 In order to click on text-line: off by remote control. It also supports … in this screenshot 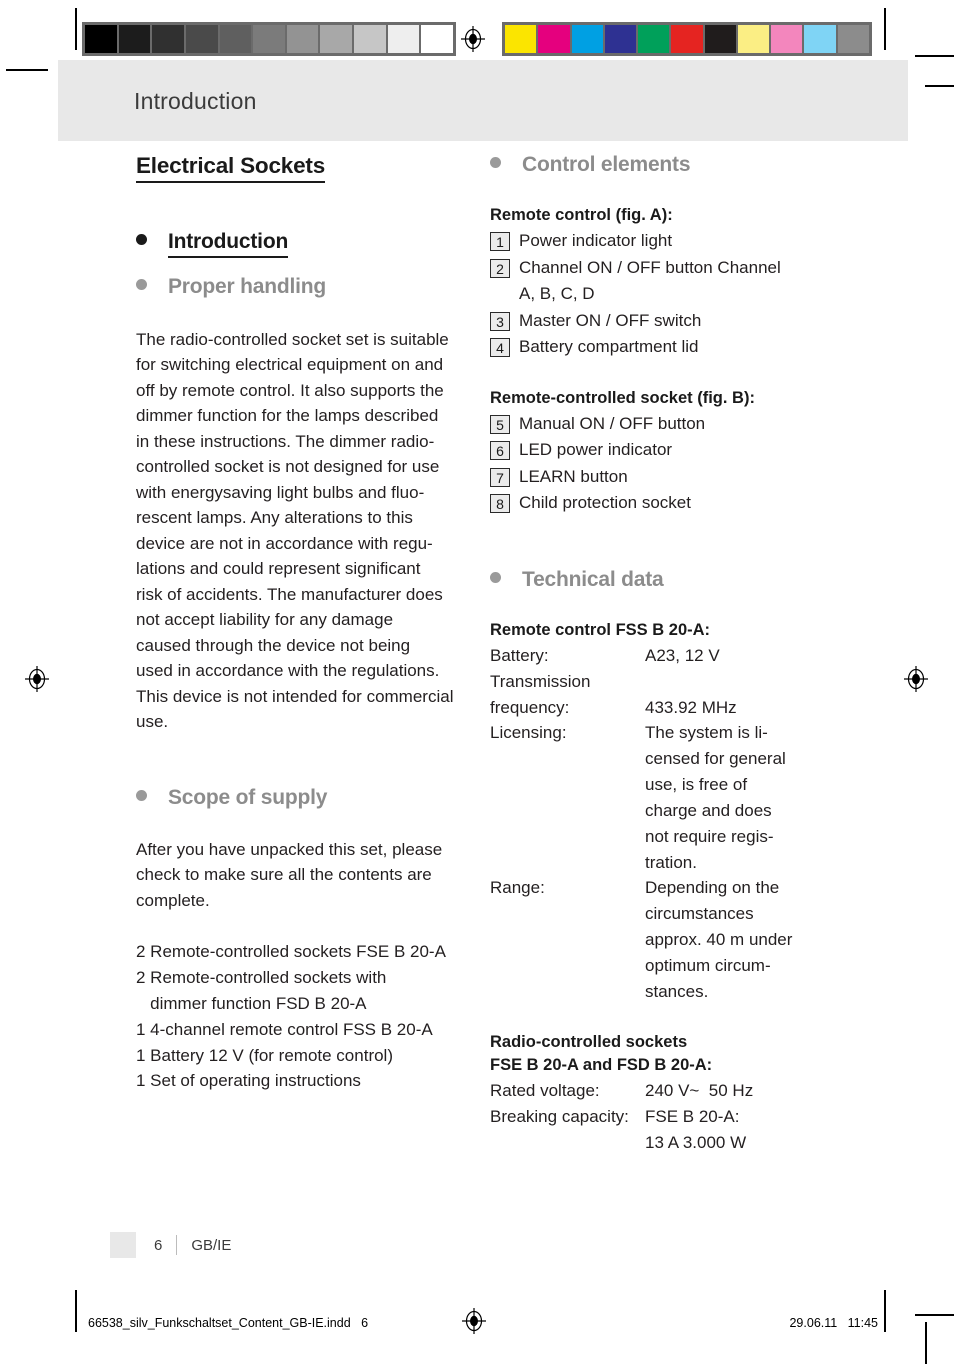, I will do `click(290, 390)`.